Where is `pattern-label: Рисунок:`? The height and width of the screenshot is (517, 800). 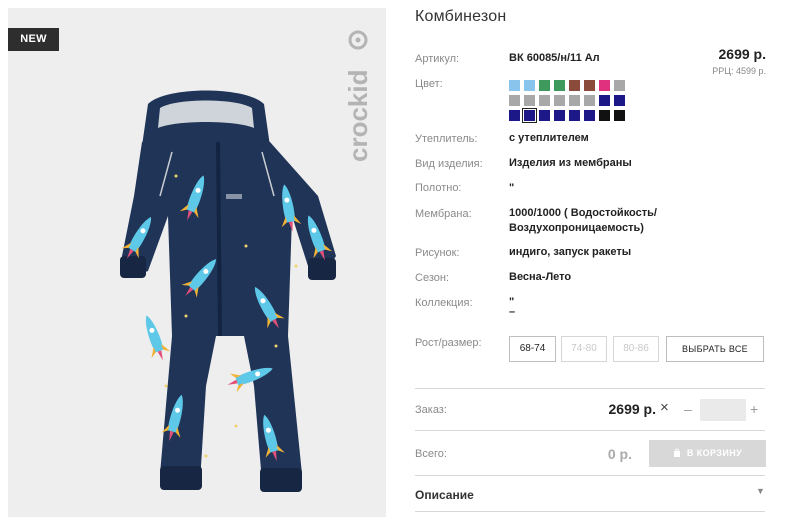 pattern-label: Рисунок: is located at coordinates (437, 253).